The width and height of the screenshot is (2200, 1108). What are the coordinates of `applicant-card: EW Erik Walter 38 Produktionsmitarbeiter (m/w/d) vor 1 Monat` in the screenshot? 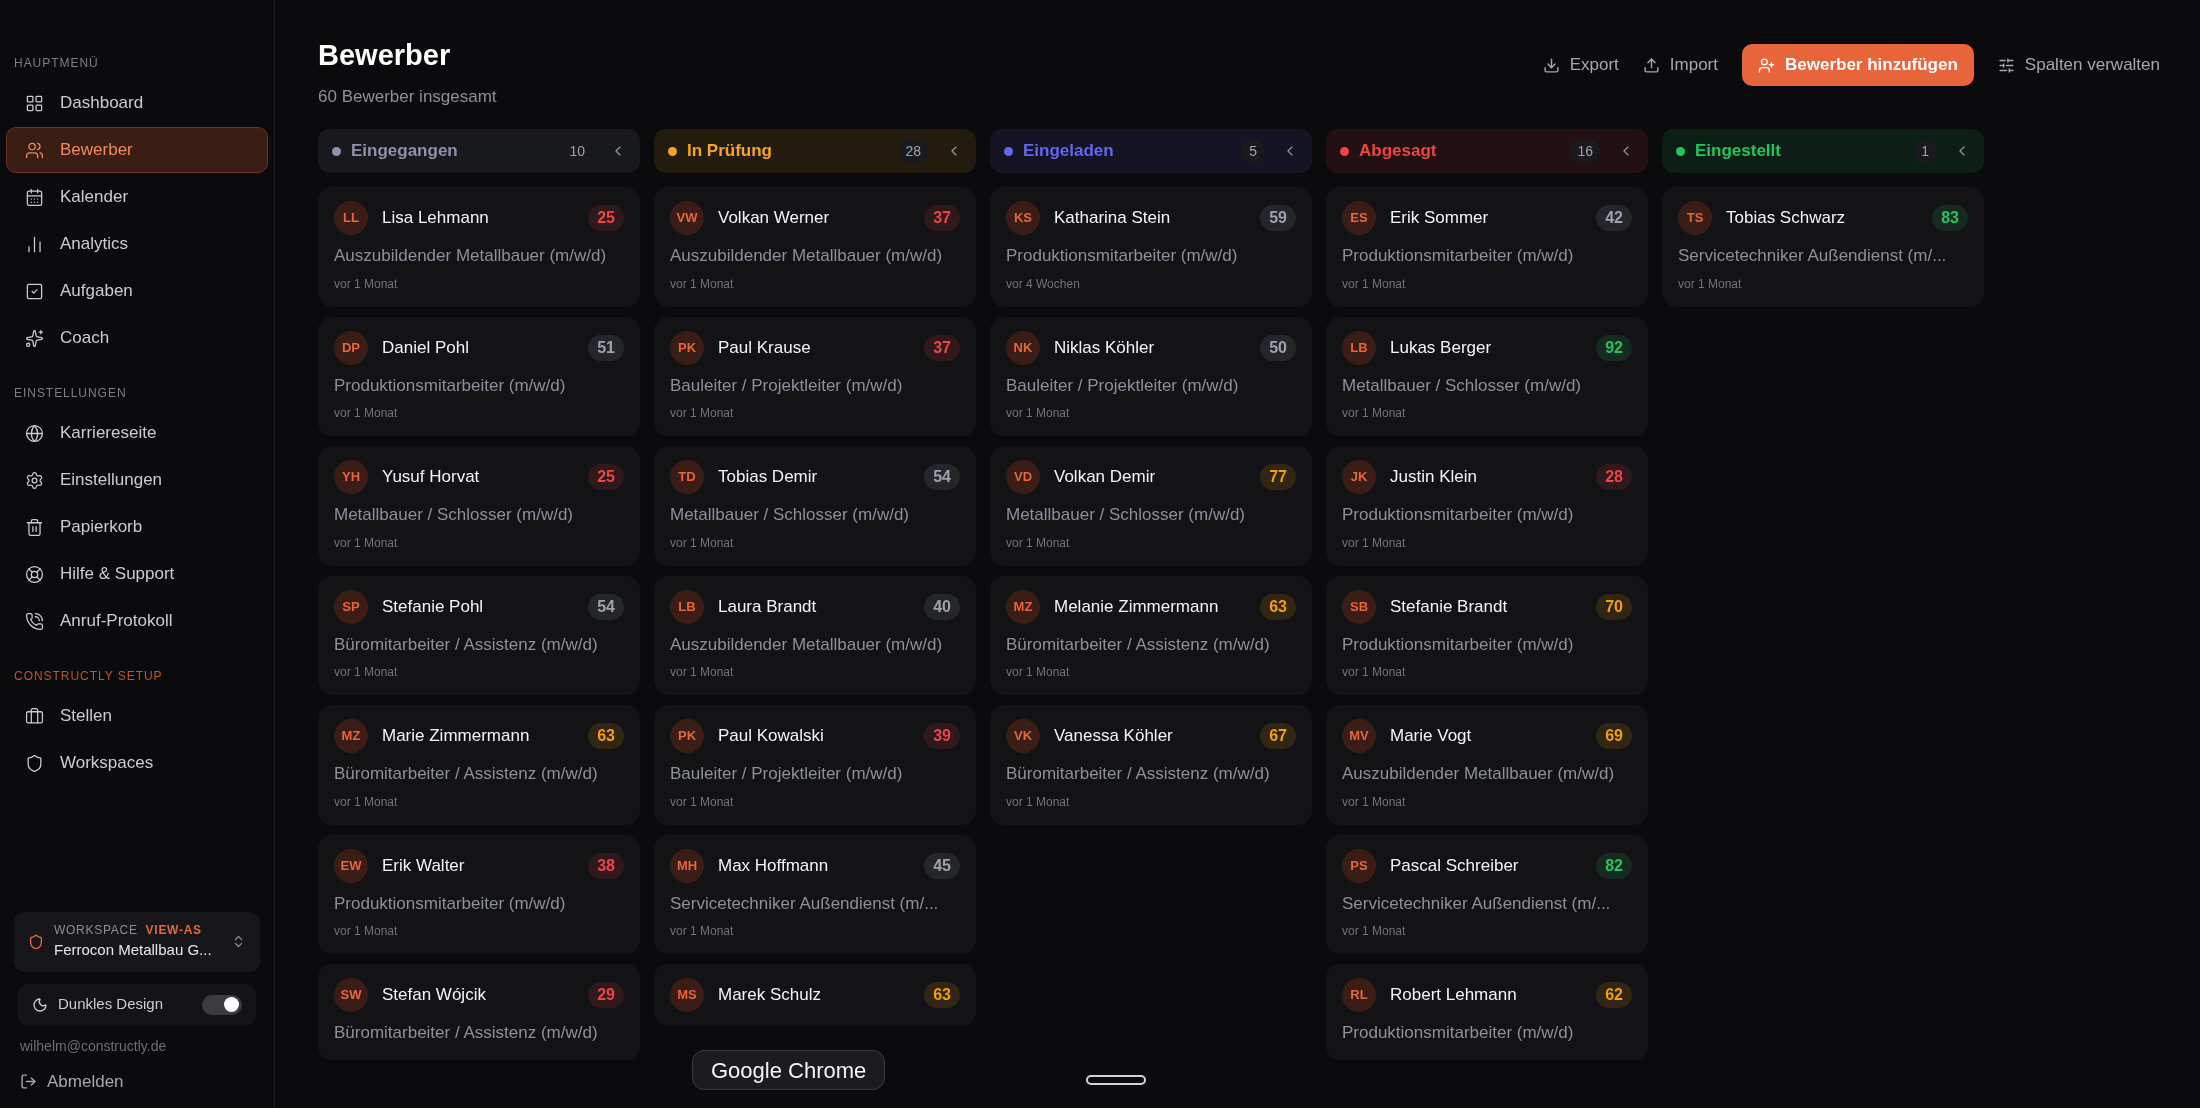 It's located at (479, 894).